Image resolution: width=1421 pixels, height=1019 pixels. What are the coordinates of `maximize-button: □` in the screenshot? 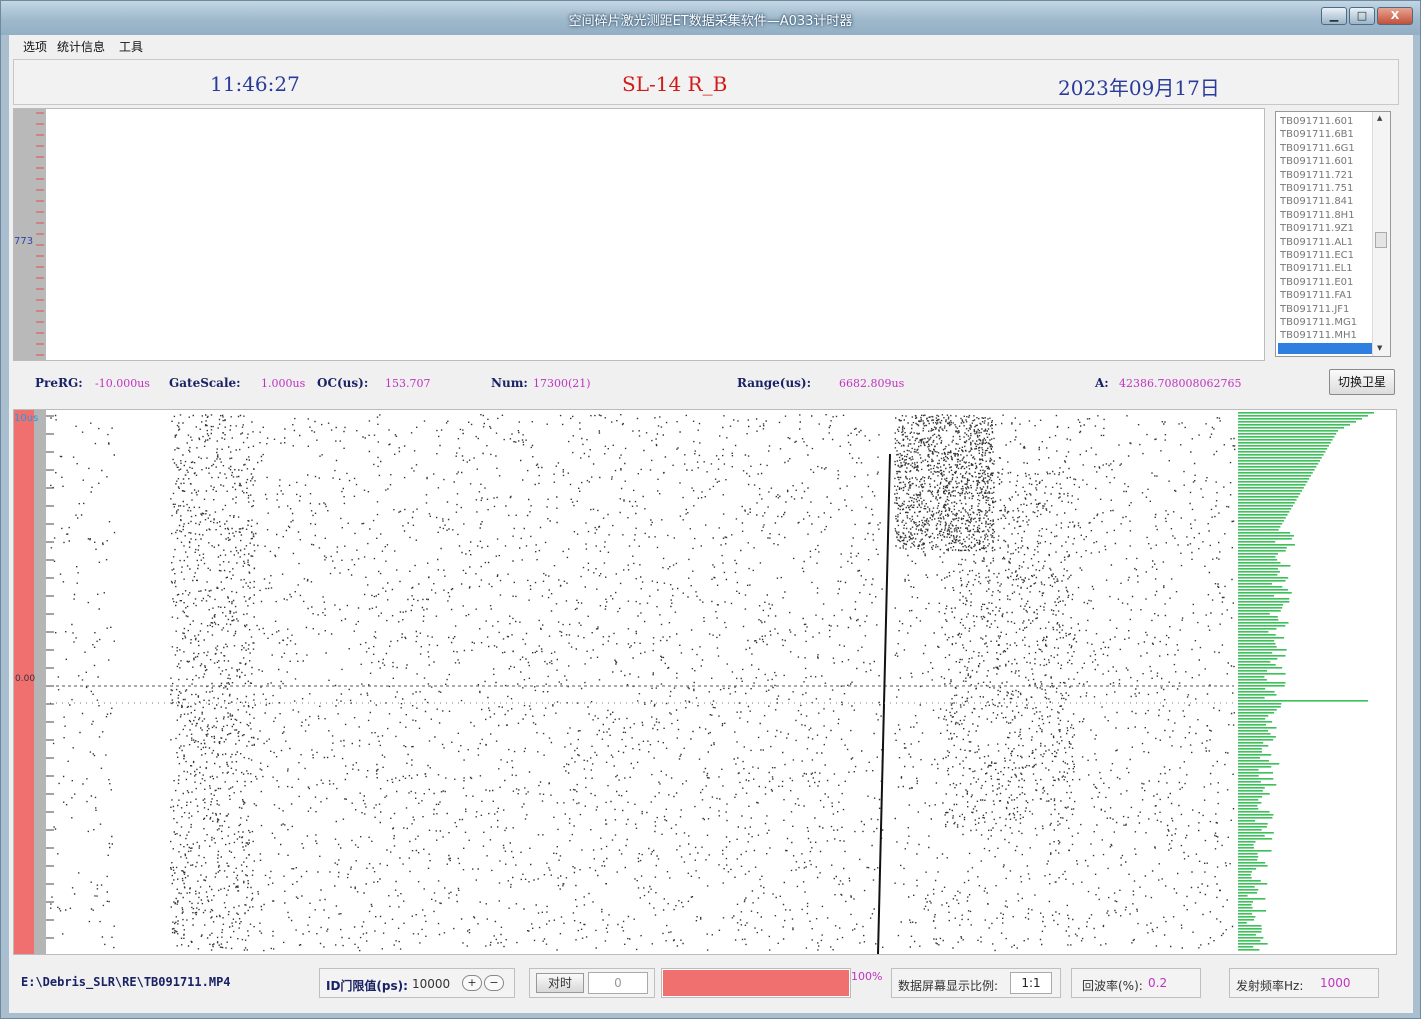 It's located at (1362, 16).